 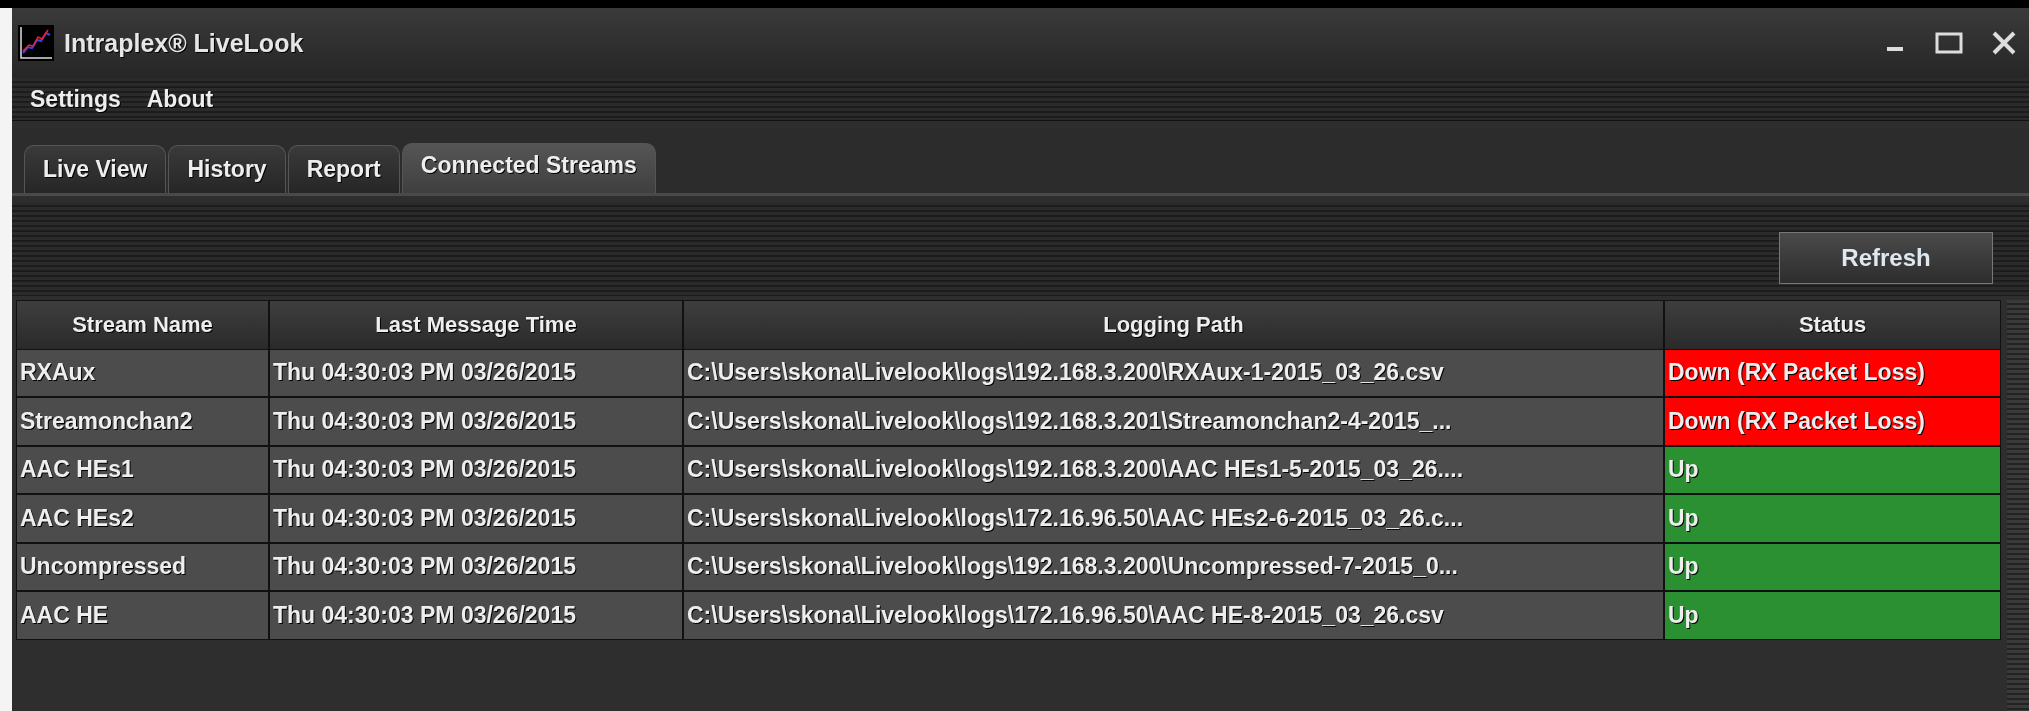 What do you see at coordinates (142, 421) in the screenshot?
I see `table-cell: Streamonchan2` at bounding box center [142, 421].